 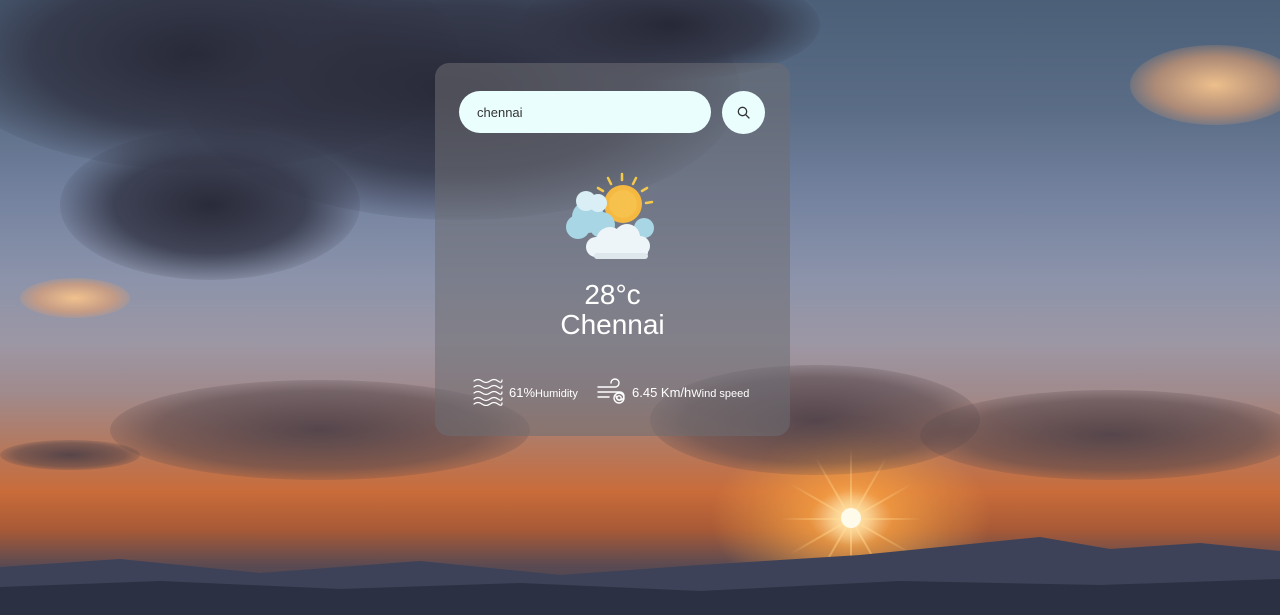 I want to click on humidity-value: 61%, so click(x=522, y=392).